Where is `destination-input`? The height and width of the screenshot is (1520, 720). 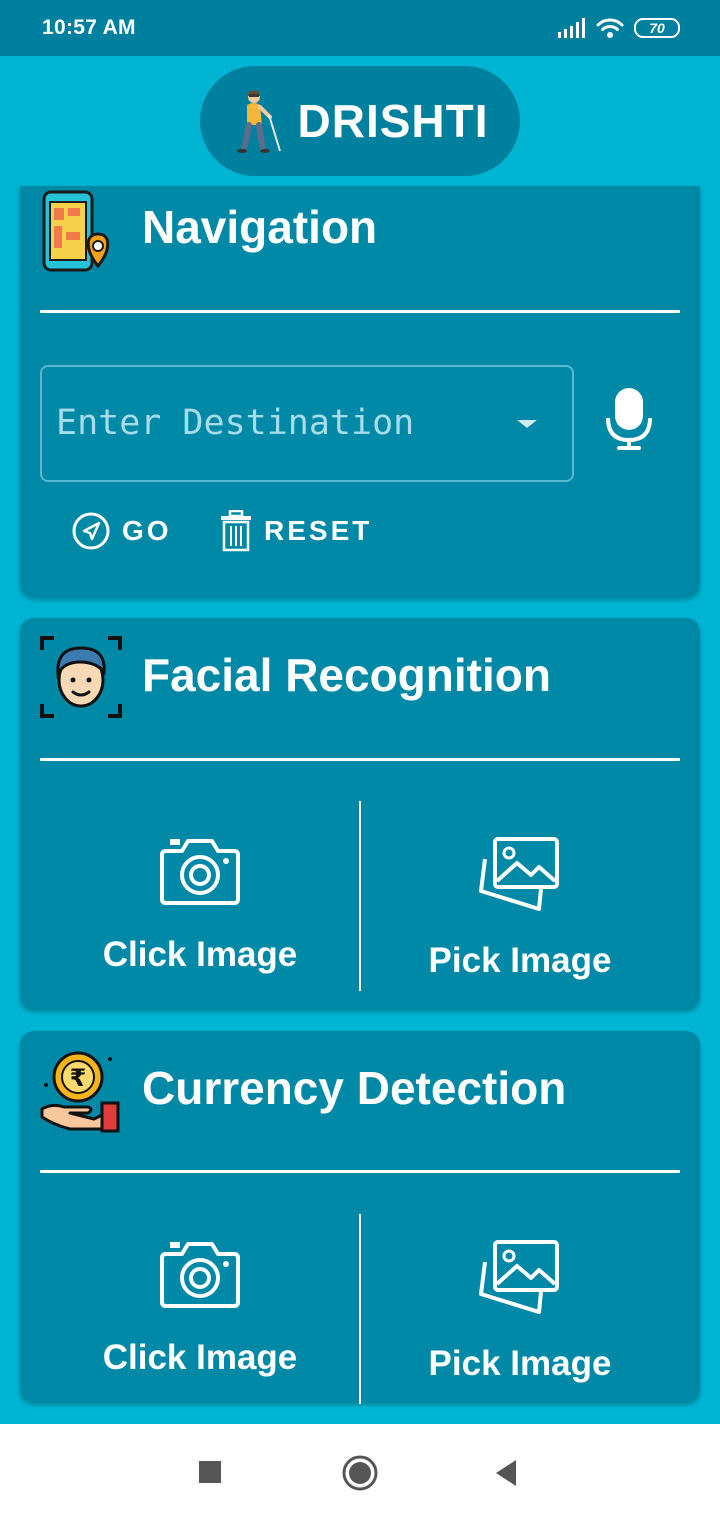 destination-input is located at coordinates (271, 423).